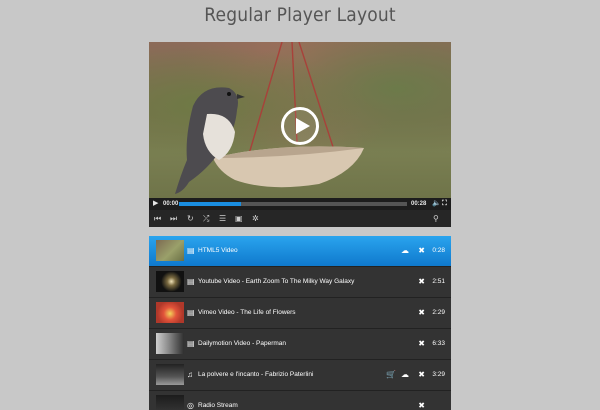 This screenshot has width=600, height=410. Describe the element at coordinates (190, 218) in the screenshot. I see `repeat-icon: ↻` at that location.